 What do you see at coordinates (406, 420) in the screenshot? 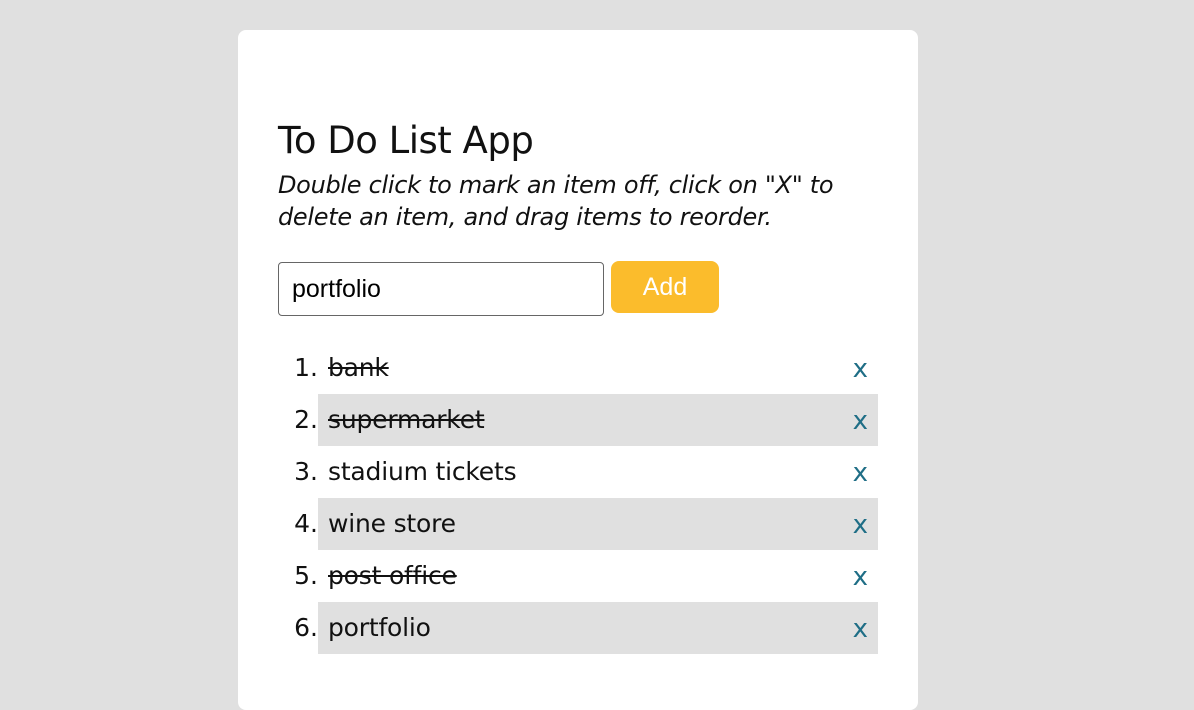
I see `item-text: supermarket` at bounding box center [406, 420].